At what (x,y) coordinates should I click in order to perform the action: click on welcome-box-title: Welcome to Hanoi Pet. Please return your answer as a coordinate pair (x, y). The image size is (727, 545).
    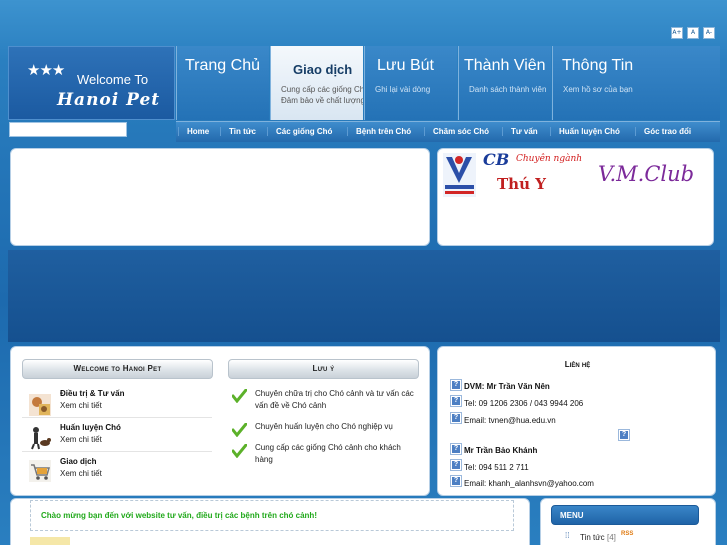
    Looking at the image, I should click on (117, 369).